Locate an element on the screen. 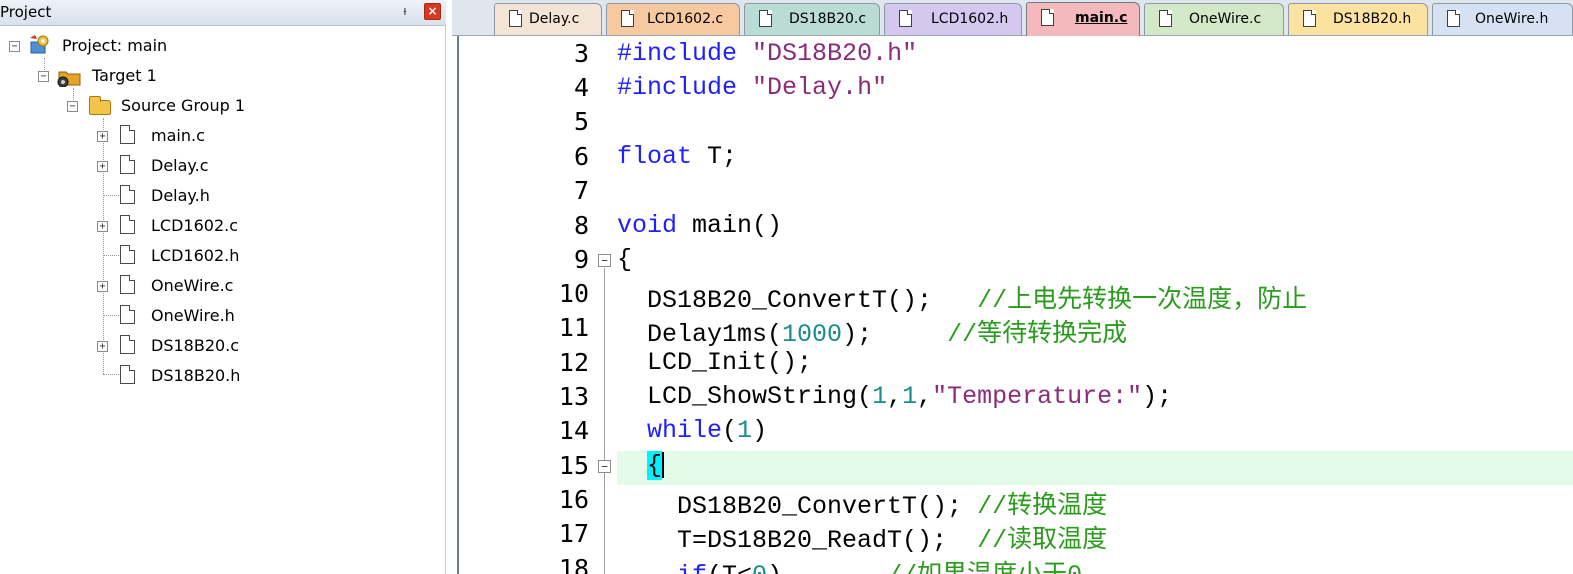 This screenshot has height=574, width=1573. tab-ds18b20-h: DS18B20.h is located at coordinates (1358, 19).